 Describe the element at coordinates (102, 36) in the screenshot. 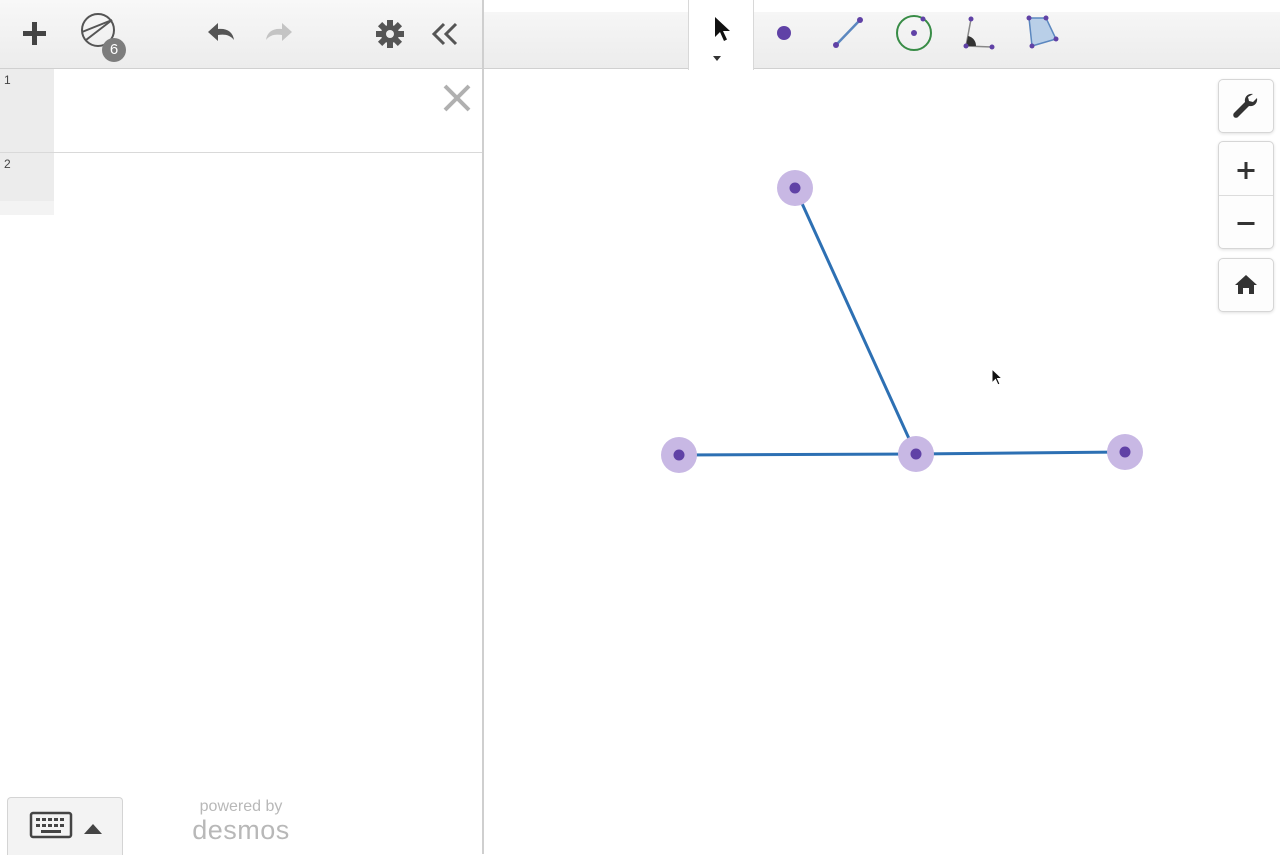

I see `geometry-tools-button: 6` at that location.